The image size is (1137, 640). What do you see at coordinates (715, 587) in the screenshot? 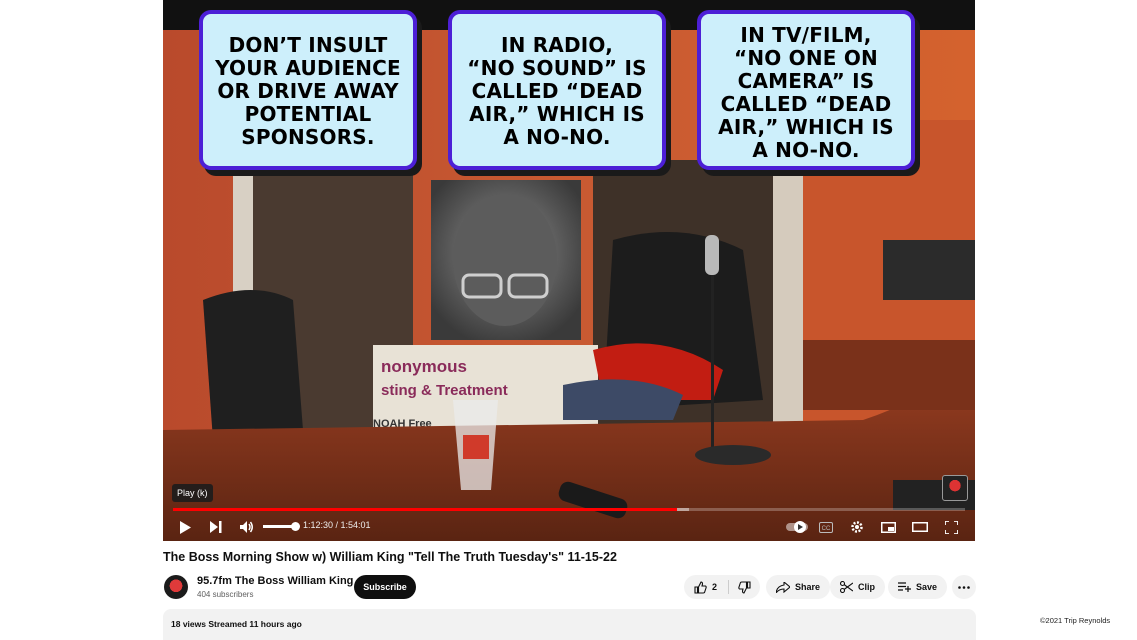
I see `like-count: 2` at bounding box center [715, 587].